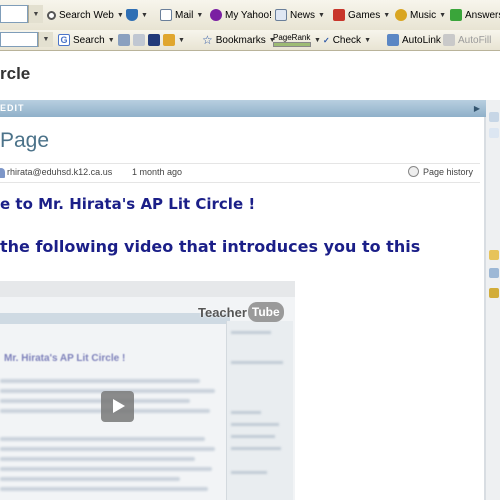  Describe the element at coordinates (339, 15) in the screenshot. I see `games-icon` at that location.